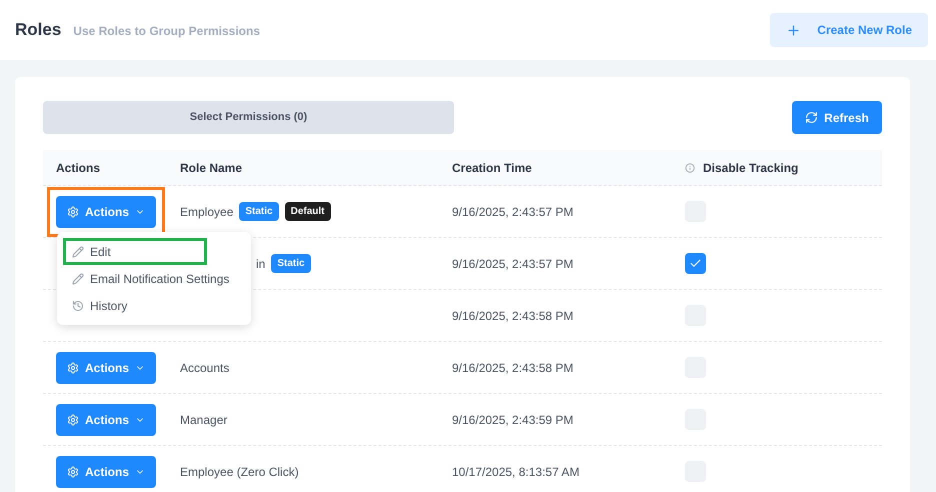  I want to click on menu-item: Edit, so click(135, 251).